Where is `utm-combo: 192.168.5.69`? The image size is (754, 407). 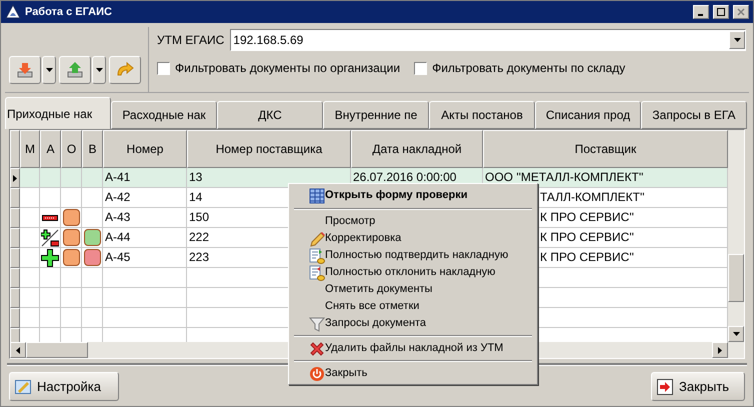 utm-combo: 192.168.5.69 is located at coordinates (488, 40).